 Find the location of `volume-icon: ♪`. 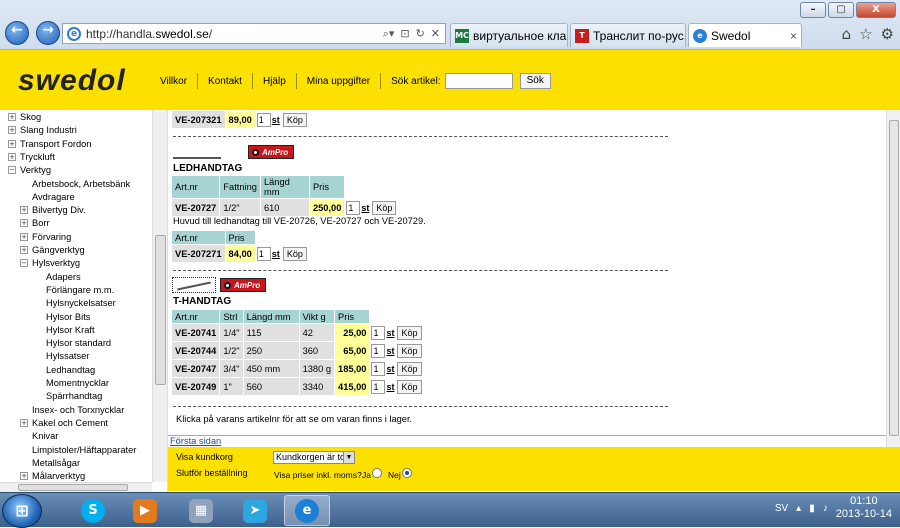

volume-icon: ♪ is located at coordinates (825, 508).